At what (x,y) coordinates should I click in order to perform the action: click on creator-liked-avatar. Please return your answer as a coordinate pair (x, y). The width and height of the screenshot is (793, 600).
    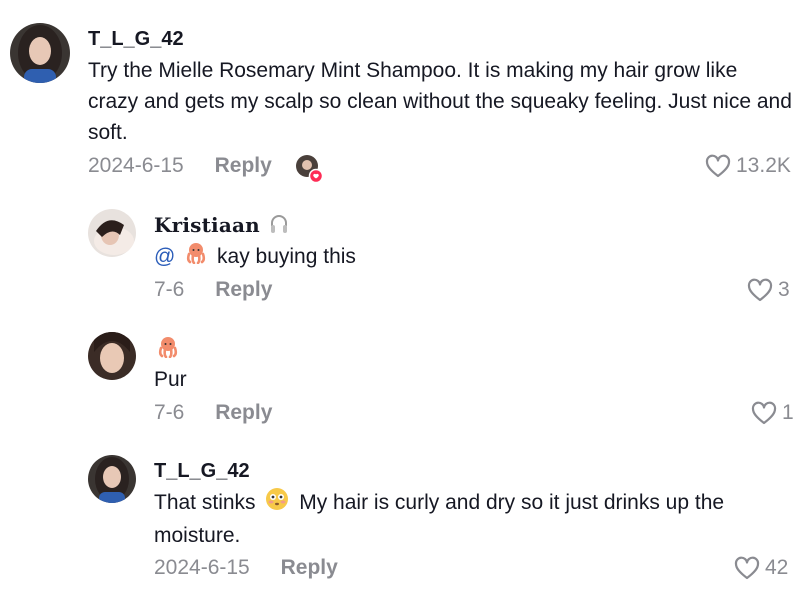
    Looking at the image, I should click on (310, 169).